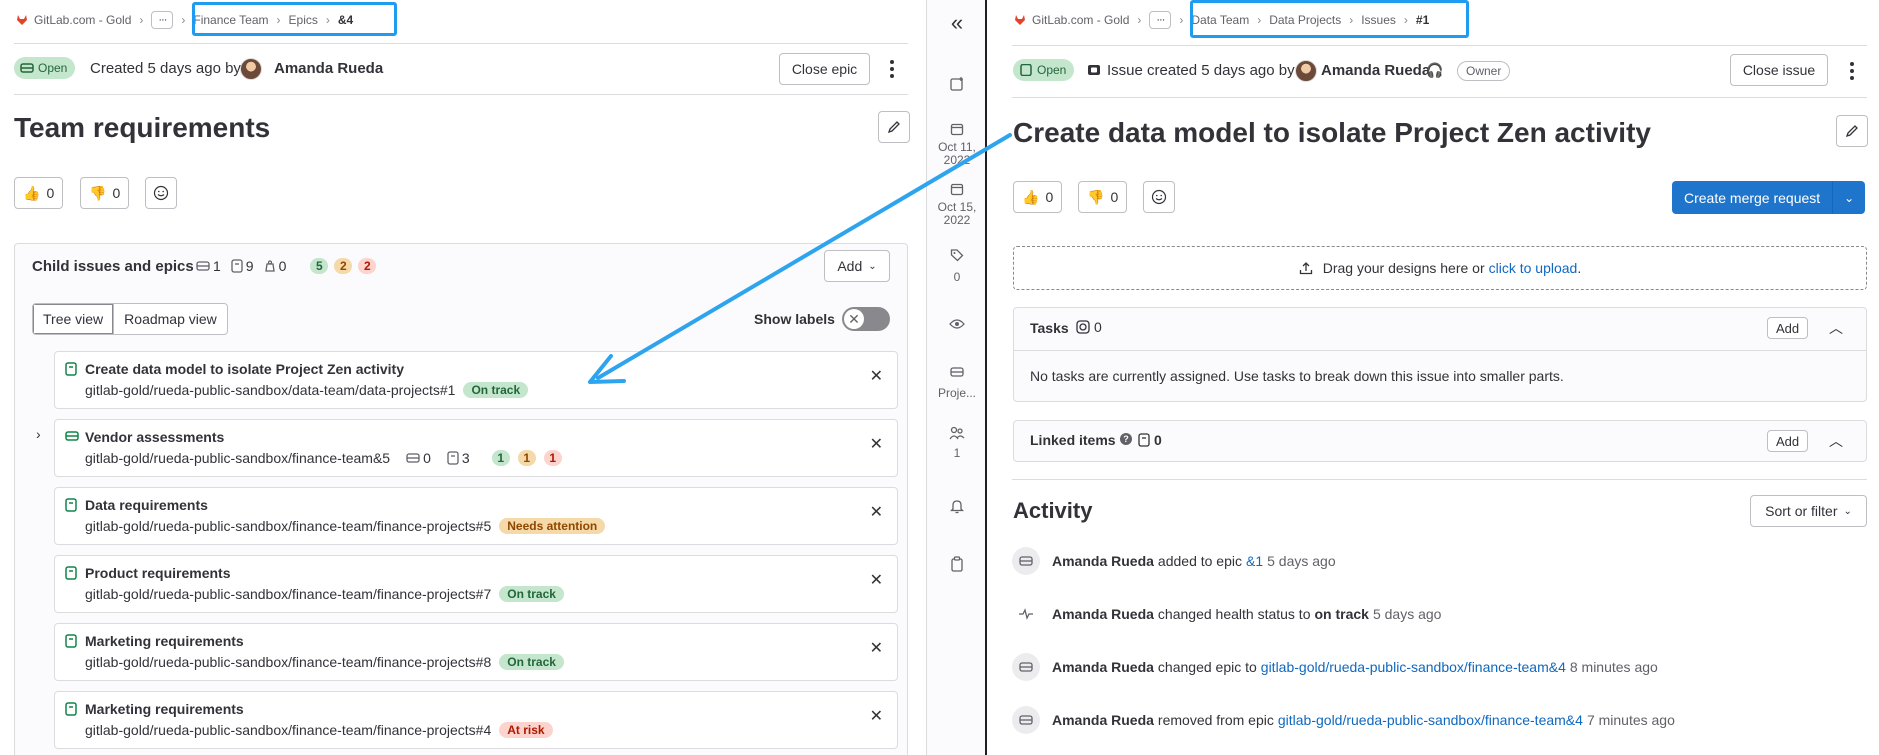  Describe the element at coordinates (1801, 511) in the screenshot. I see `sort-filter-label: Sort or filter` at that location.